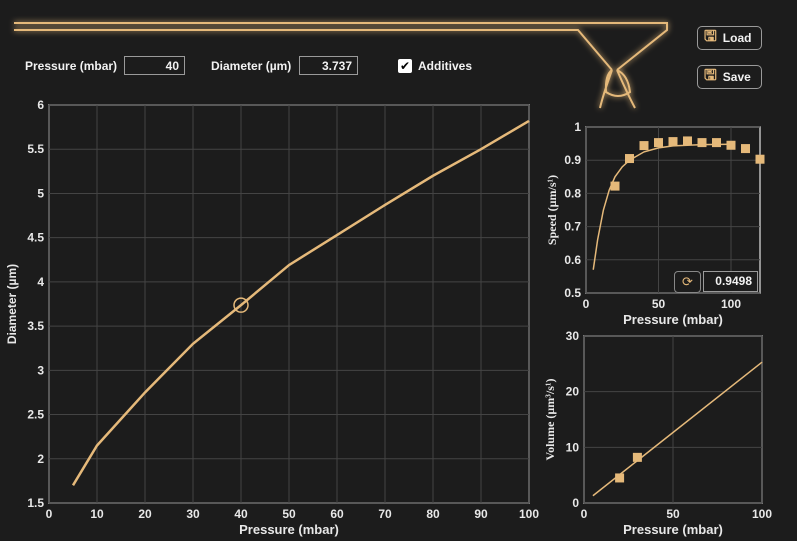 The height and width of the screenshot is (541, 797). What do you see at coordinates (572, 227) in the screenshot?
I see `y-tick-label: 0.7` at bounding box center [572, 227].